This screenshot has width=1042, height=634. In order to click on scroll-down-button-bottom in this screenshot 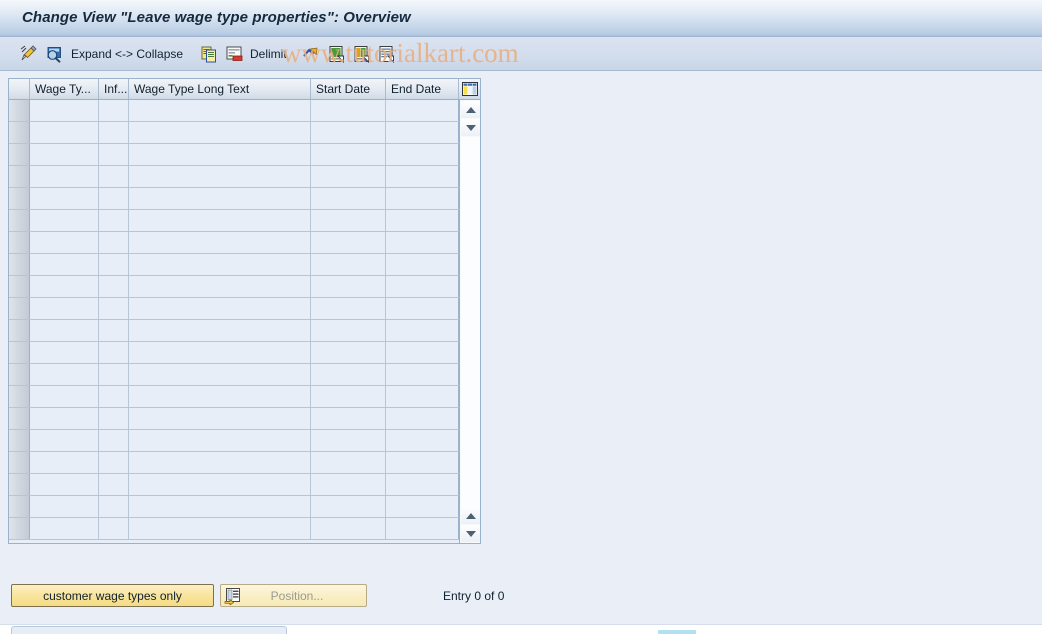, I will do `click(470, 533)`.